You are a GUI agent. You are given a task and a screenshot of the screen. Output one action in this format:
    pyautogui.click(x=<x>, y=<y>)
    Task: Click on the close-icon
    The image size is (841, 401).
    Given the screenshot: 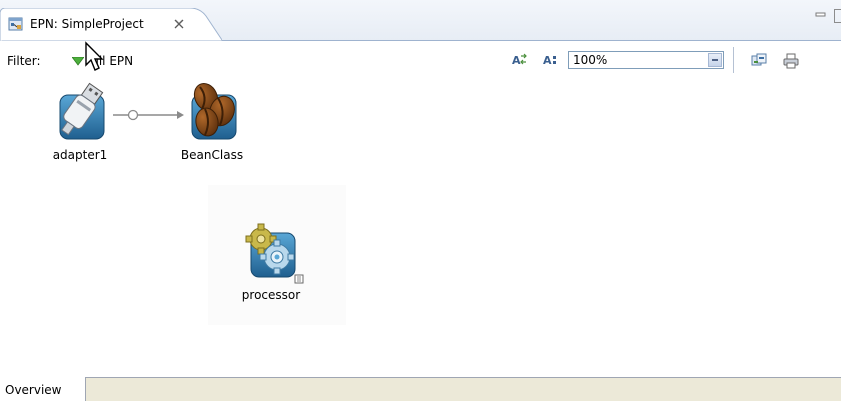 What is the action you would take?
    pyautogui.click(x=179, y=24)
    